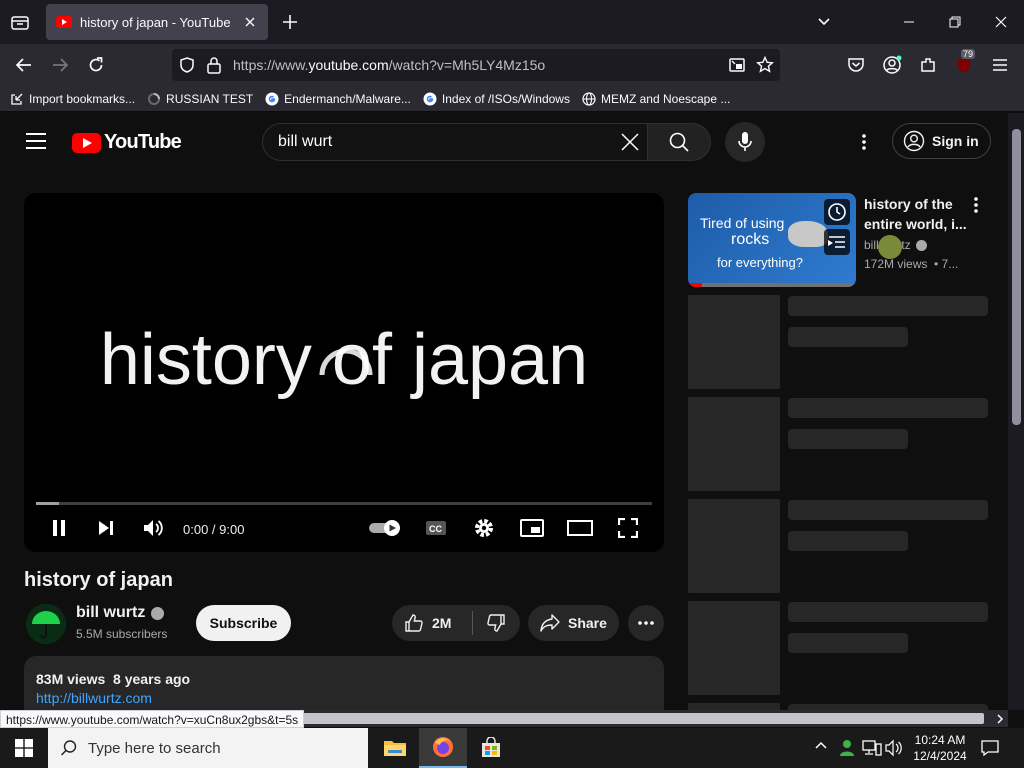 This screenshot has width=1024, height=768. Describe the element at coordinates (737, 65) in the screenshot. I see `picture-in-picture-icon` at that location.